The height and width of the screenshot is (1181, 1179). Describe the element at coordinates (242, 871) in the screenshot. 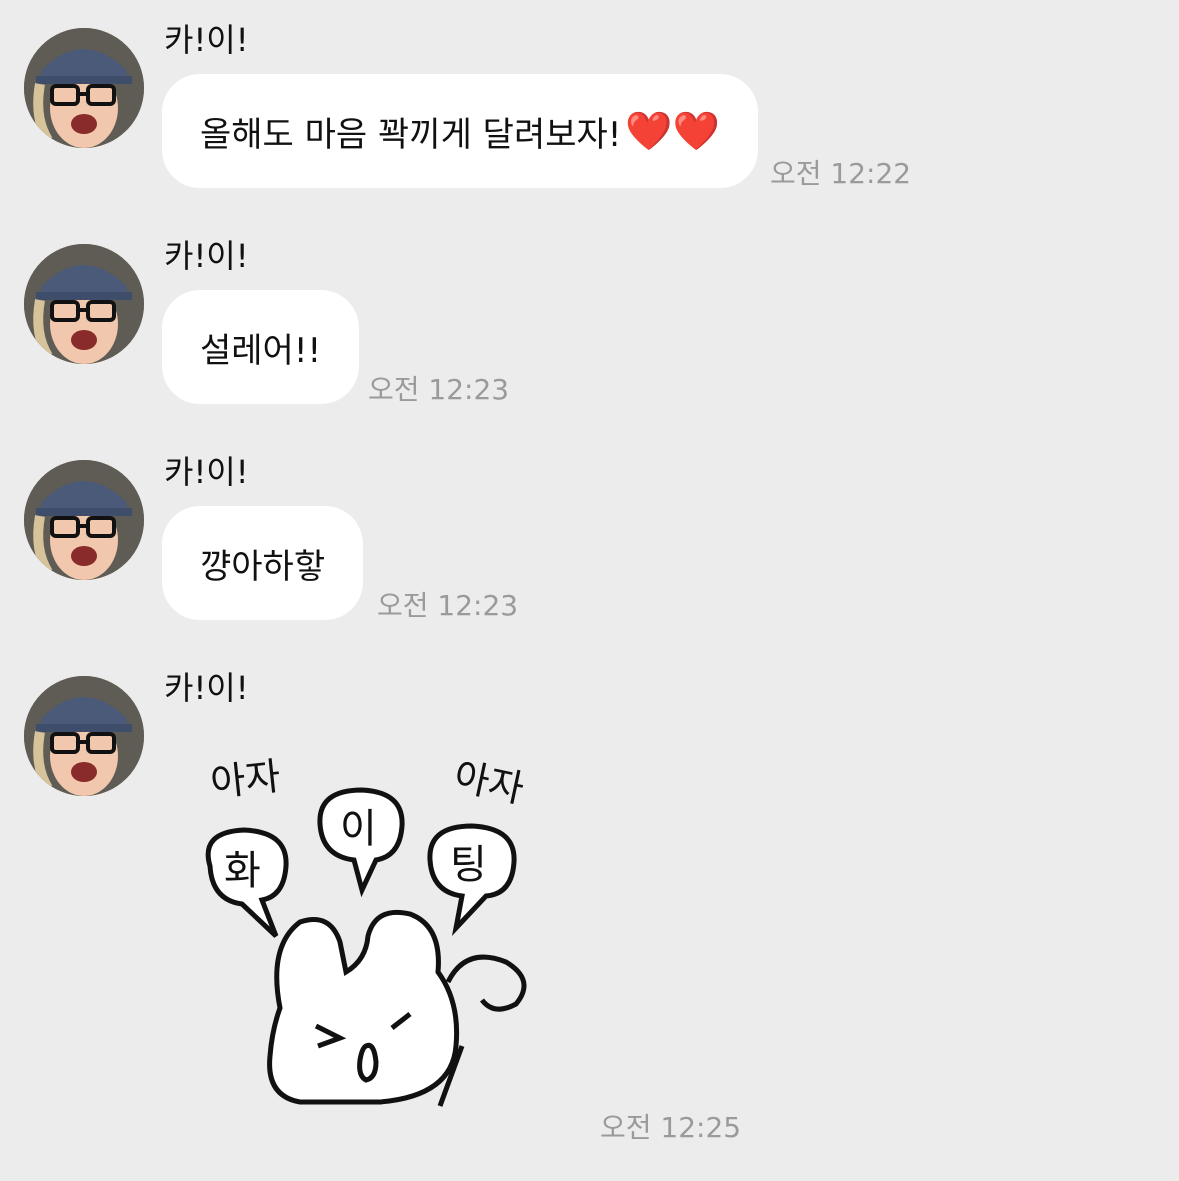

I see `sticker-bubble-text: 화` at that location.